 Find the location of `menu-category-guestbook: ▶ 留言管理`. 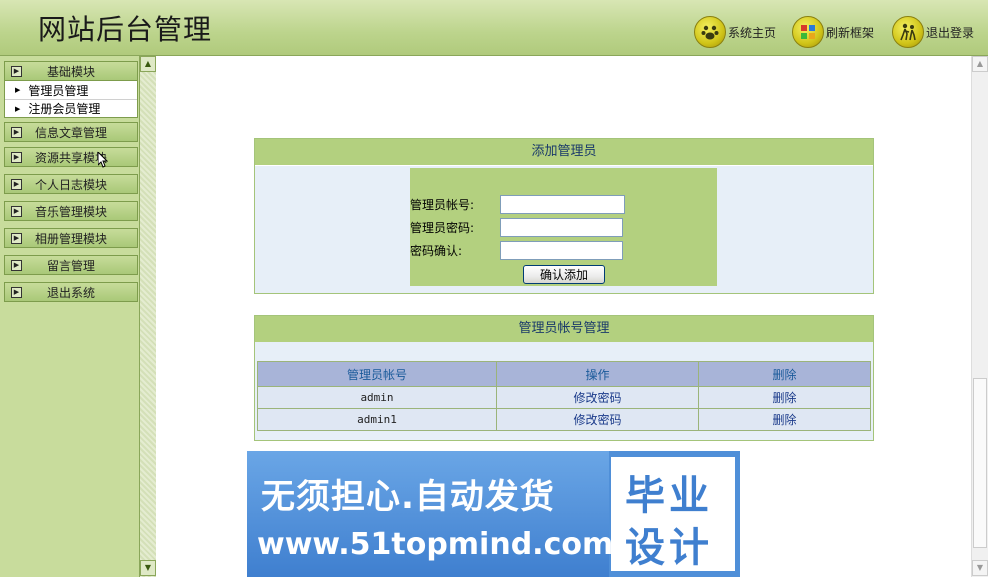

menu-category-guestbook: ▶ 留言管理 is located at coordinates (71, 265).